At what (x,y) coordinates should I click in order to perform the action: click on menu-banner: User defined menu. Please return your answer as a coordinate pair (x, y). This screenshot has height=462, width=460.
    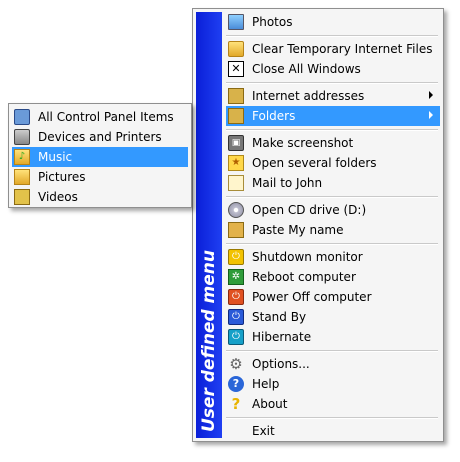
    Looking at the image, I should click on (209, 225).